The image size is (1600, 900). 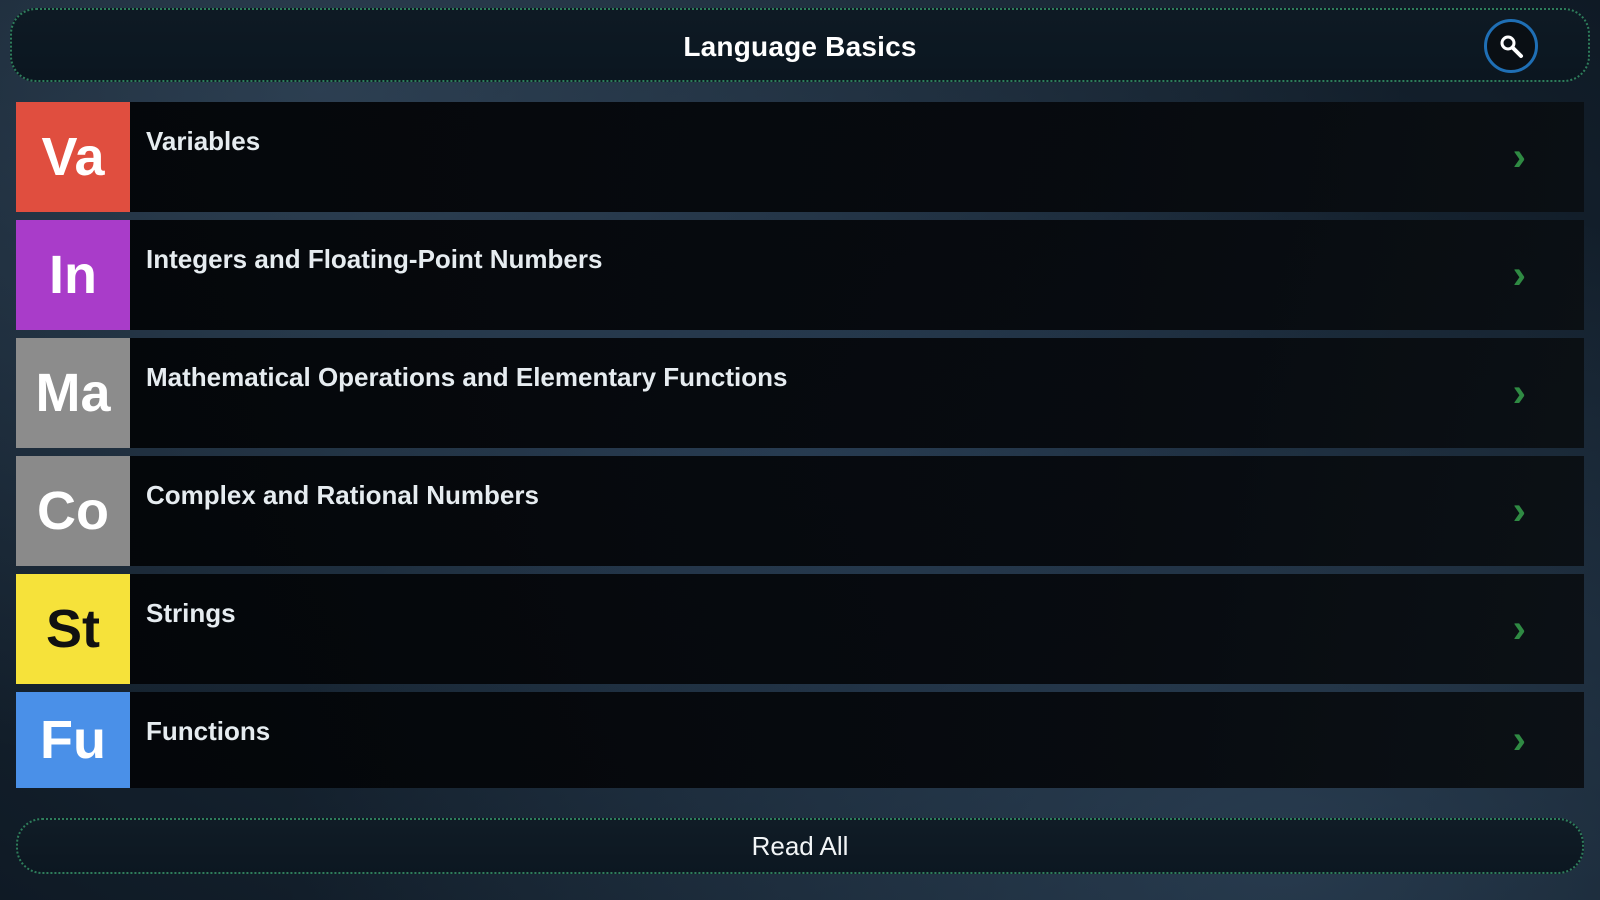 I want to click on topic-abbr: Fu, so click(x=73, y=740).